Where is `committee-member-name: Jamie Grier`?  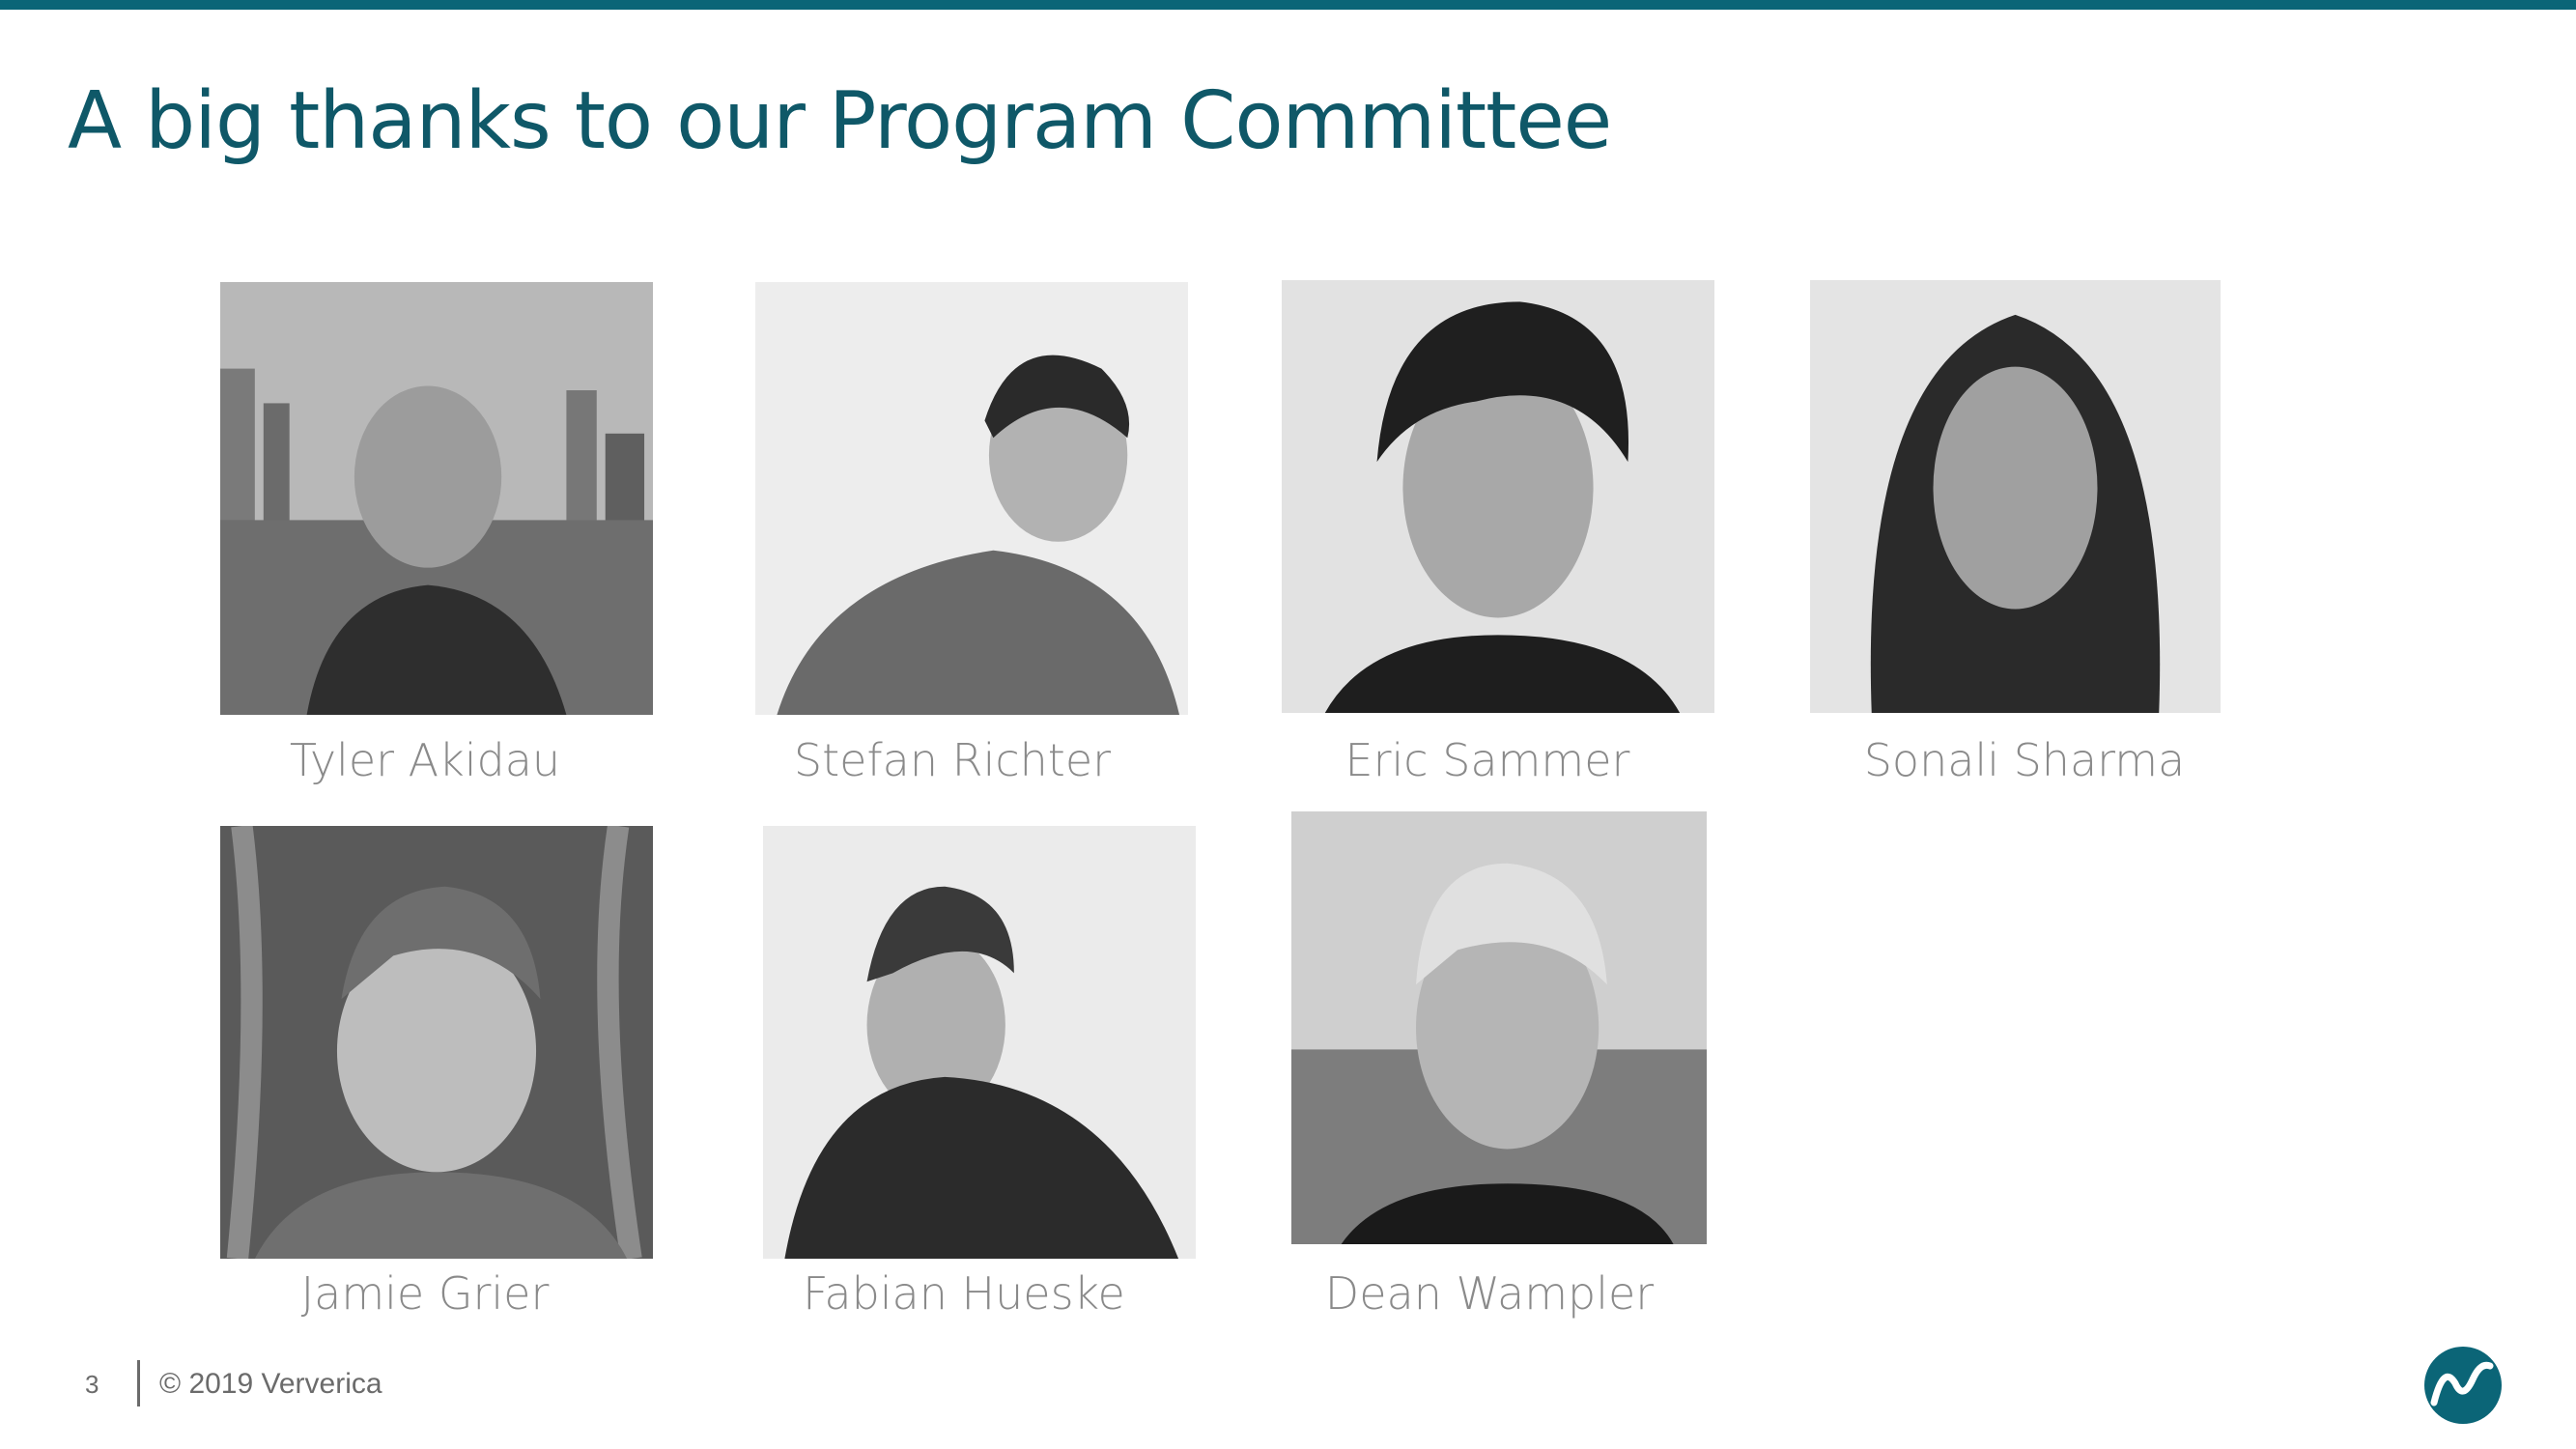 committee-member-name: Jamie Grier is located at coordinates (425, 1293).